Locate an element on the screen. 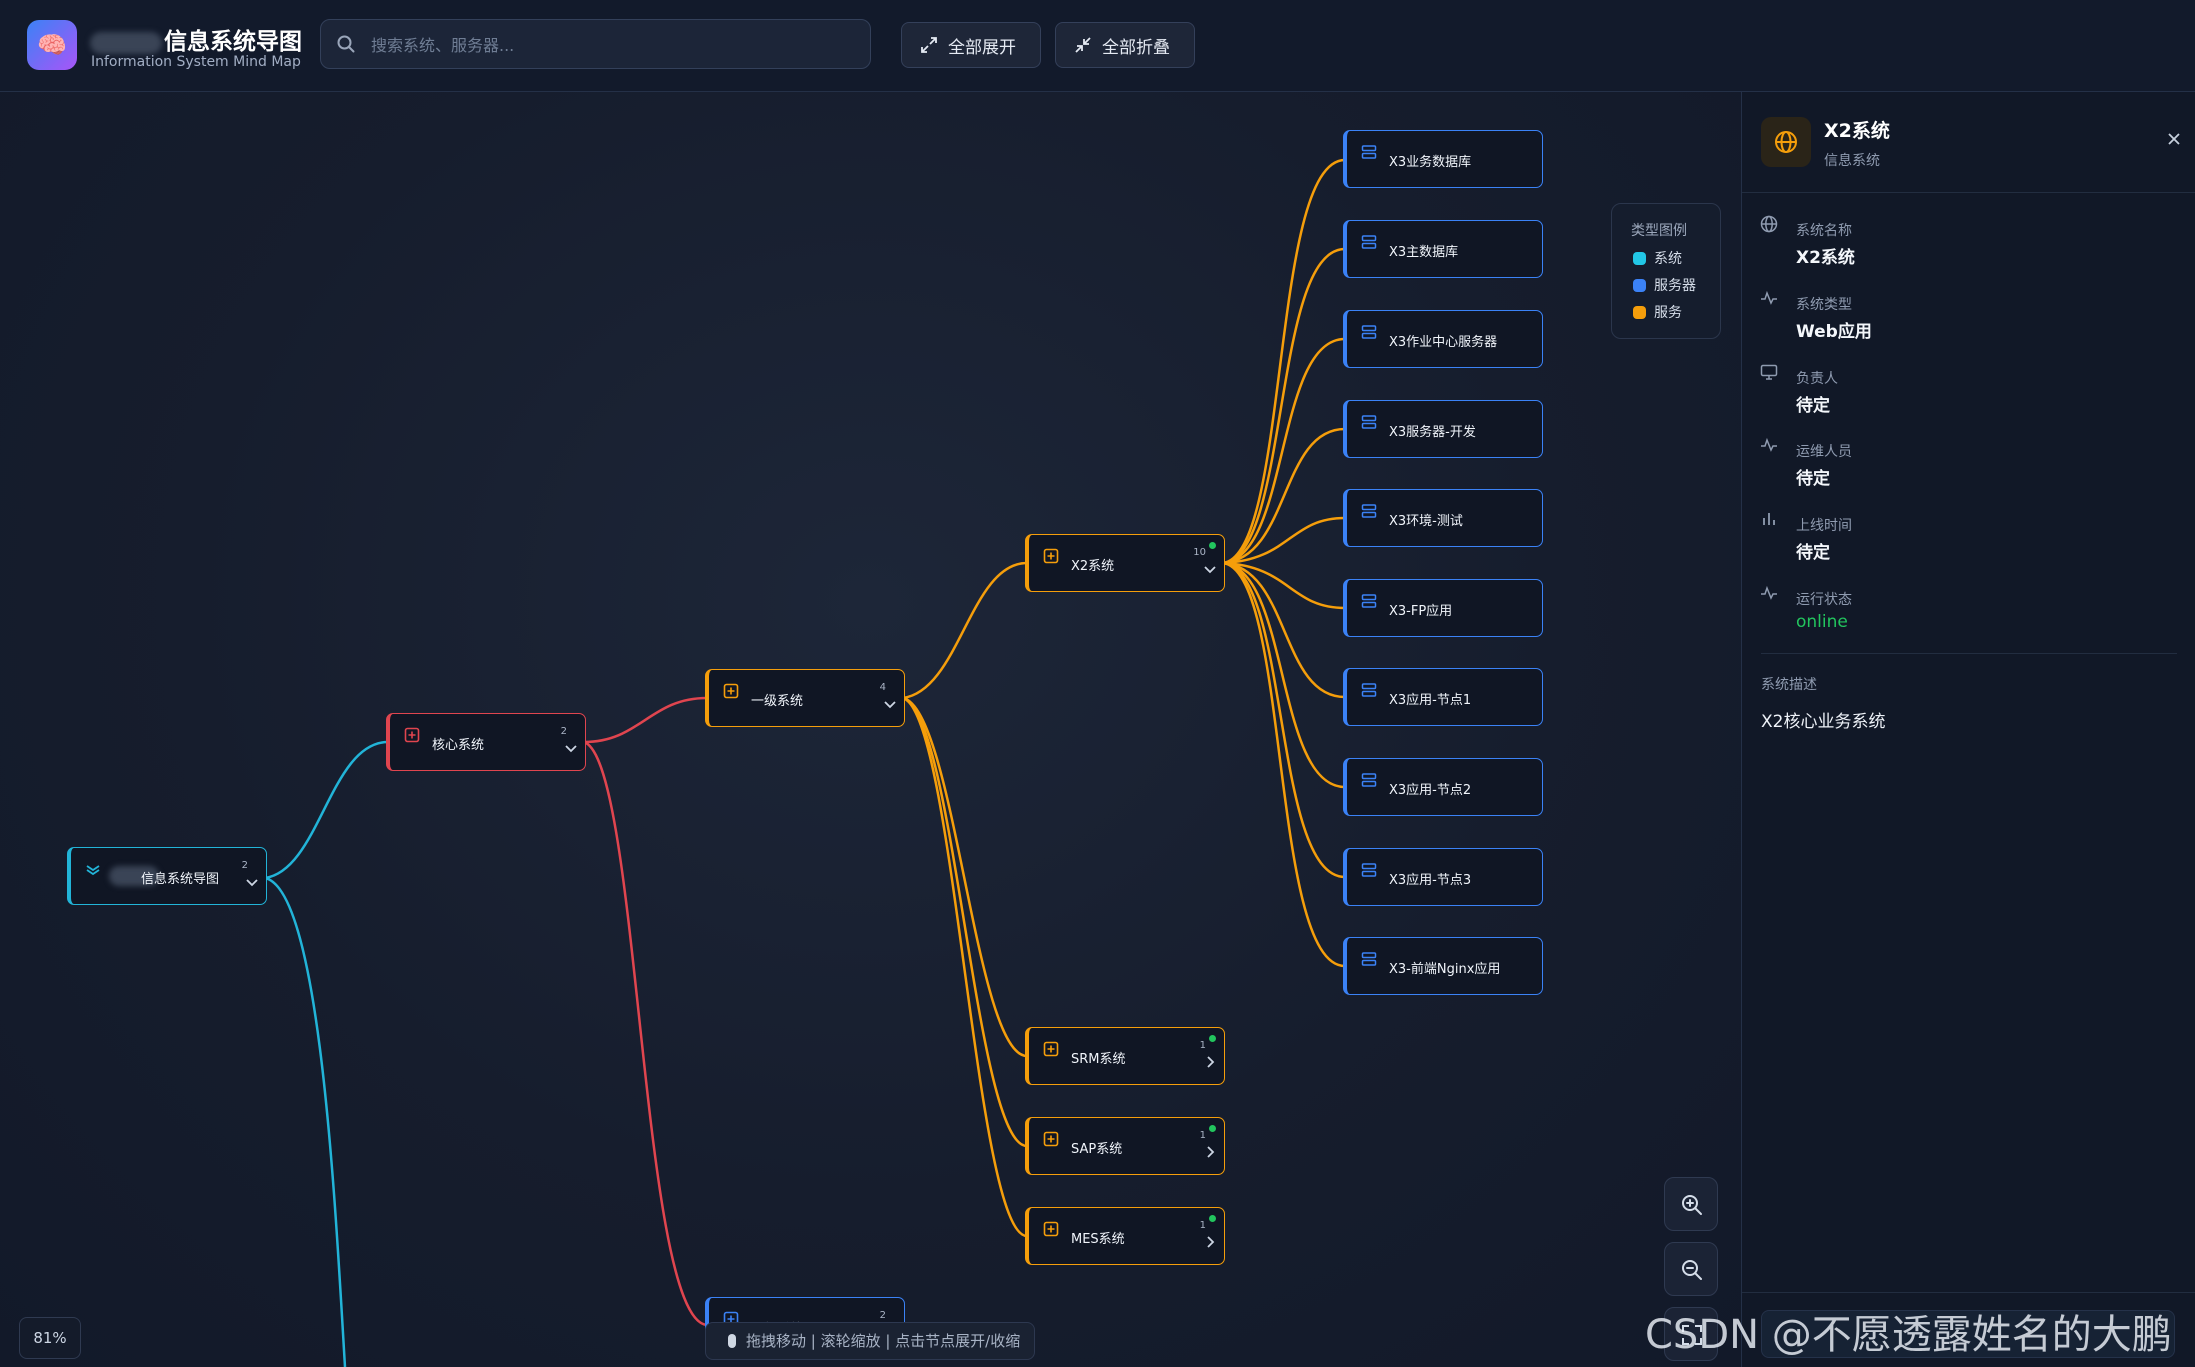  zoom-in-icon is located at coordinates (1692, 1205).